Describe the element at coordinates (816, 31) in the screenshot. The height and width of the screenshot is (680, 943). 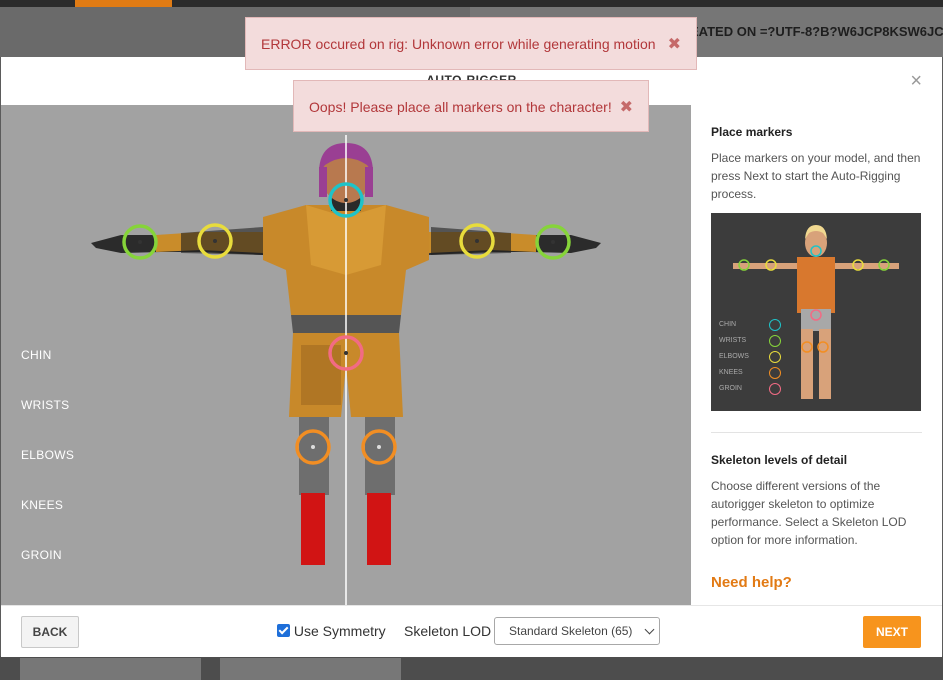
I see `background-created-text: EATED ON =?UTF-8?B?W6JCP8KSW6JCICKY` at that location.